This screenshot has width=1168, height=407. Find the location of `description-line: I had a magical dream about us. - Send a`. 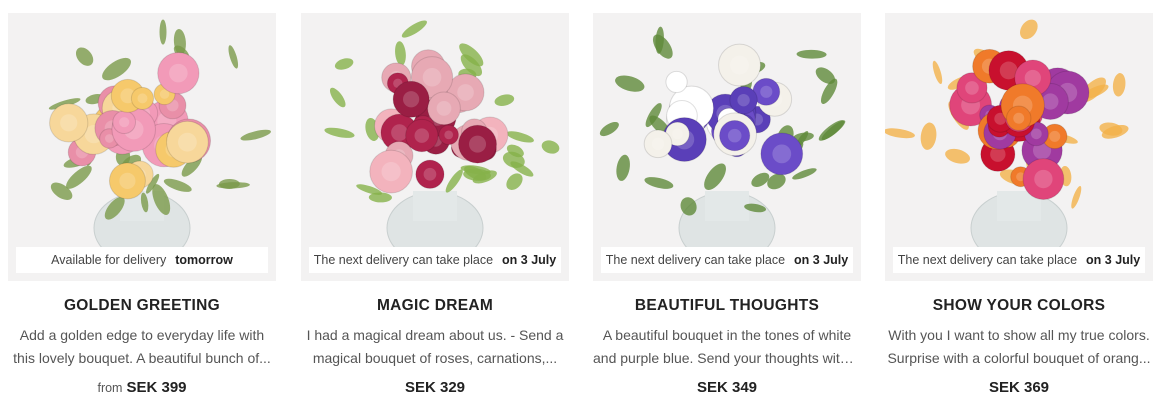

description-line: I had a magical dream about us. - Send a is located at coordinates (435, 335).